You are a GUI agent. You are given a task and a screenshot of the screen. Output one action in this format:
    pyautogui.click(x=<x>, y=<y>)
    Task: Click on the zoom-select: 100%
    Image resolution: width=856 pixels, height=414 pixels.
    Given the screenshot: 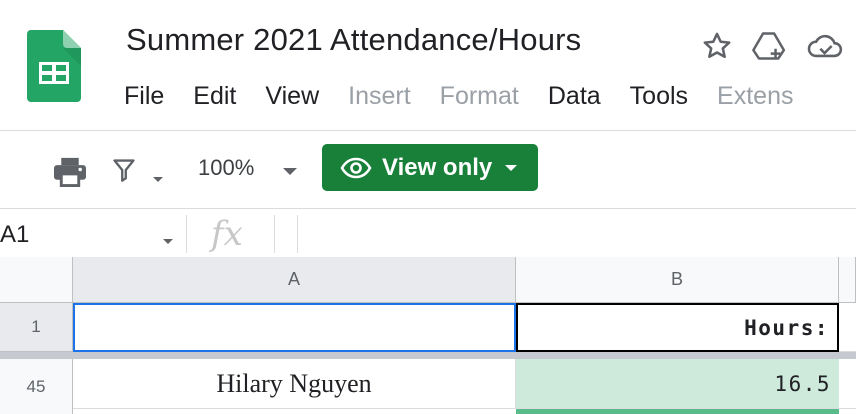 What is the action you would take?
    pyautogui.click(x=226, y=168)
    